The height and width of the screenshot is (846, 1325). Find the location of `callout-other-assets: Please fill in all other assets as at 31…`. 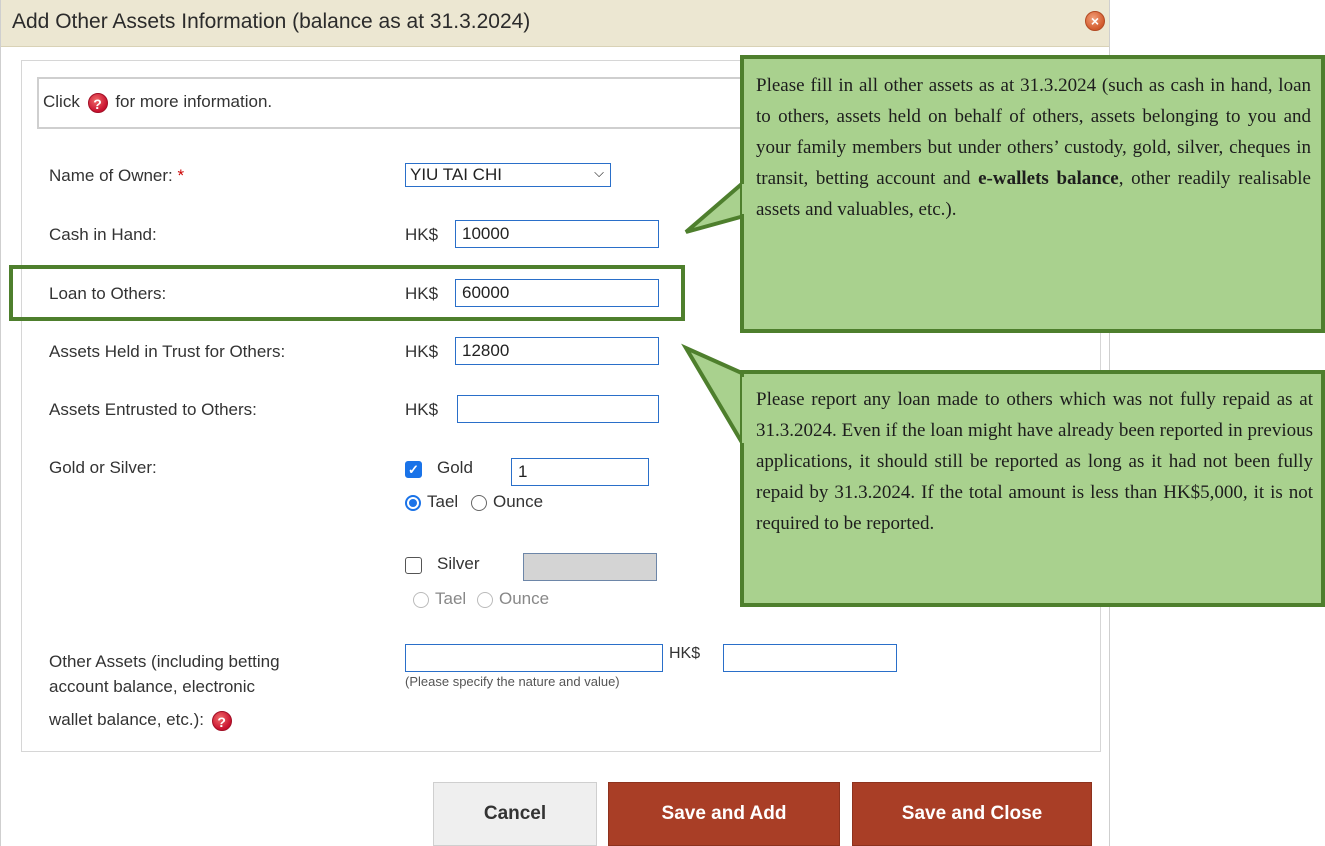

callout-other-assets: Please fill in all other assets as at 31… is located at coordinates (1032, 194).